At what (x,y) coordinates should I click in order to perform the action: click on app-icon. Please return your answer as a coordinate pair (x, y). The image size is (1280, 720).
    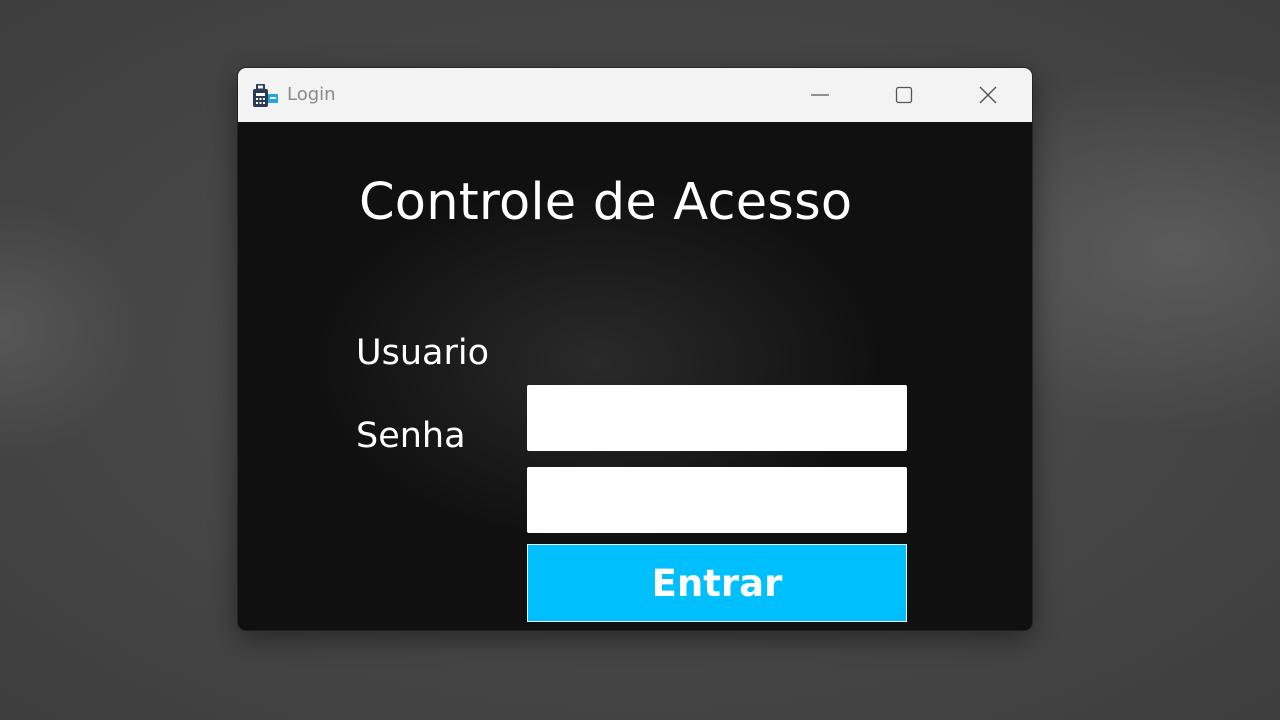
    Looking at the image, I should click on (265, 95).